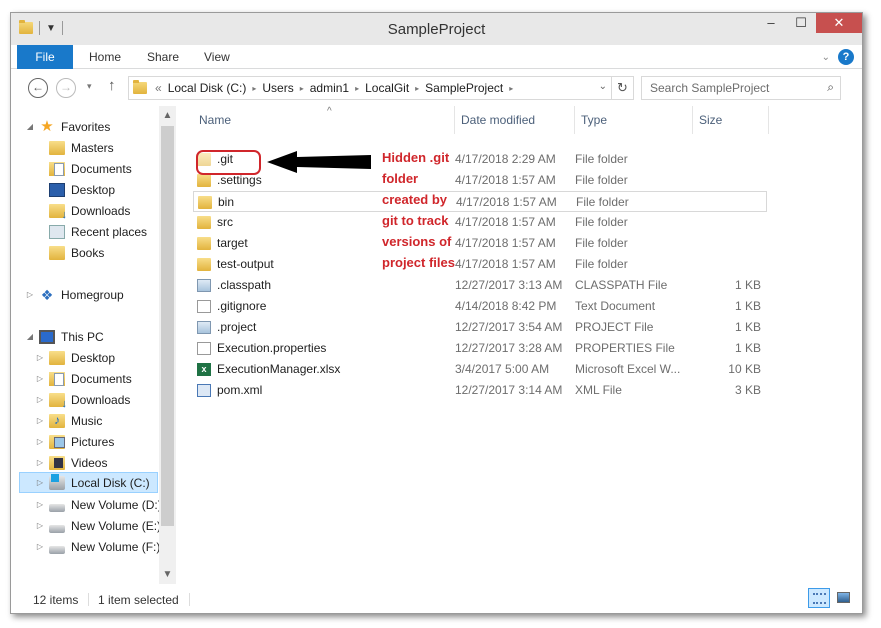 The image size is (881, 628). What do you see at coordinates (830, 87) in the screenshot?
I see `search-icon: ⌕` at bounding box center [830, 87].